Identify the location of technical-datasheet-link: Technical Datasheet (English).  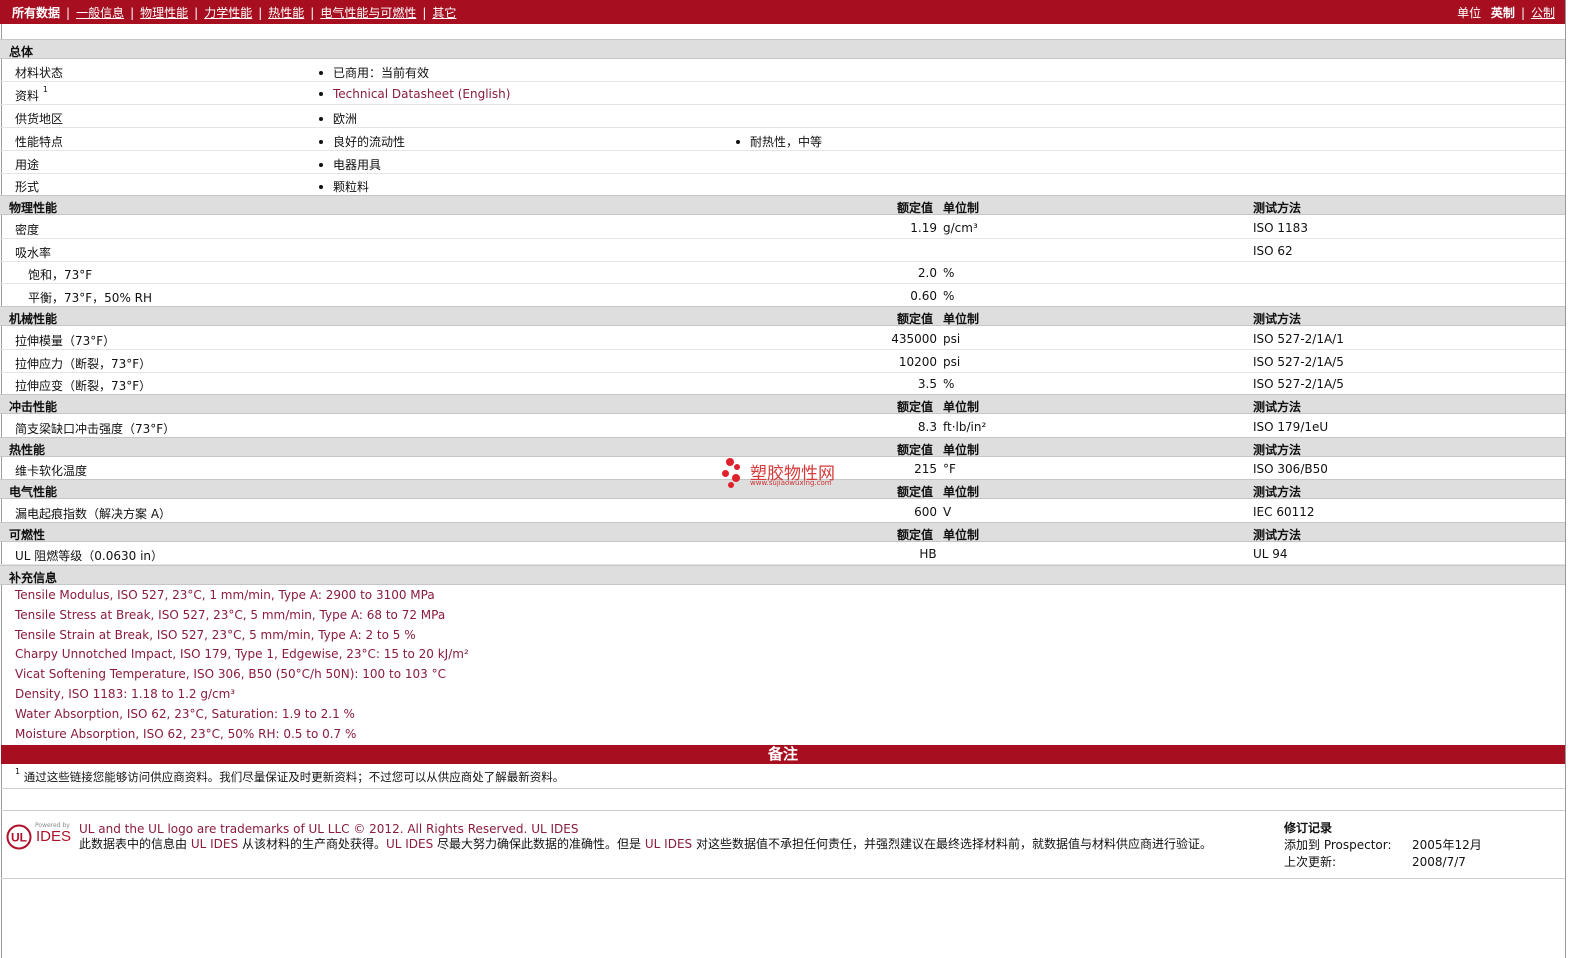
(421, 94).